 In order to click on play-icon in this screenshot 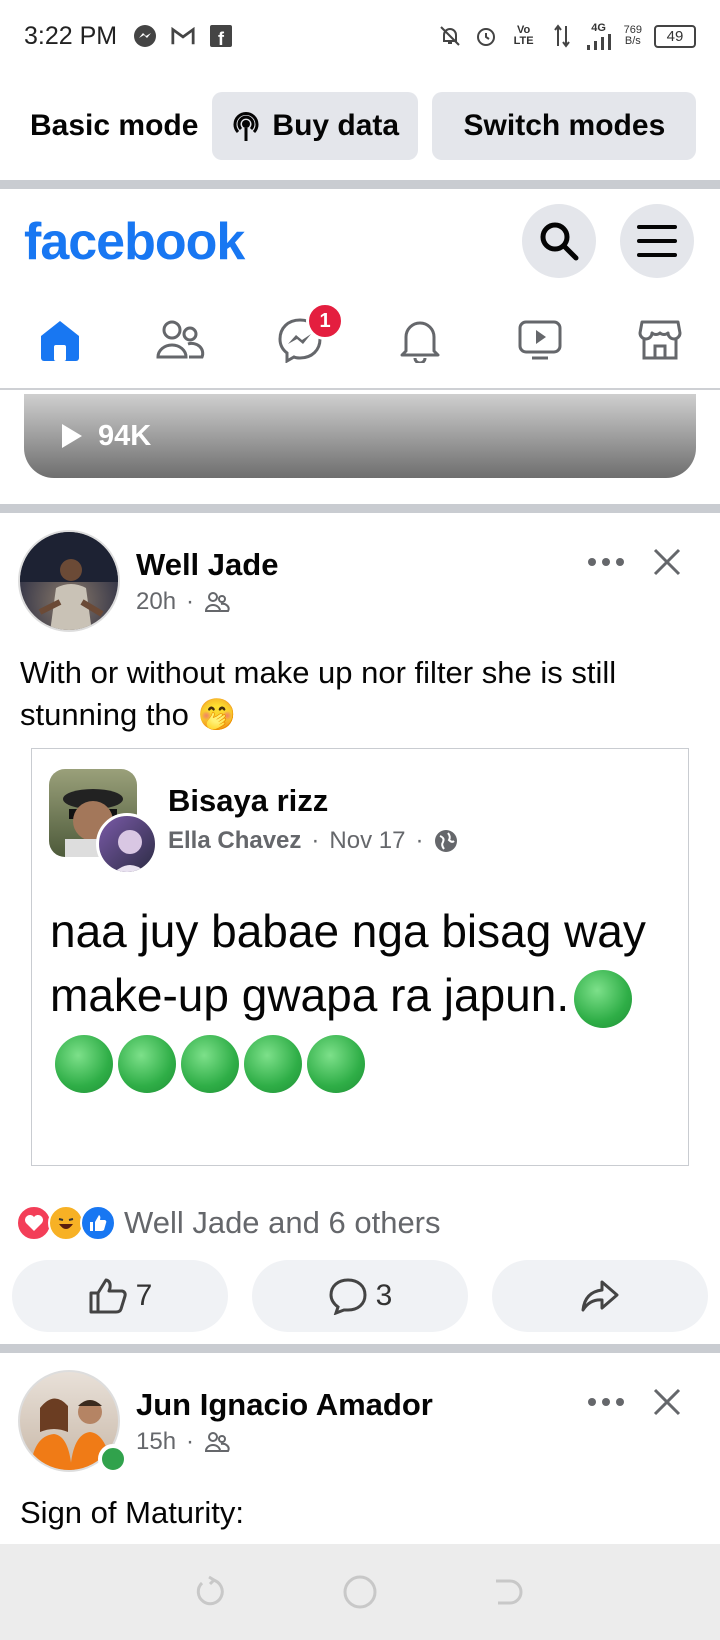, I will do `click(72, 436)`.